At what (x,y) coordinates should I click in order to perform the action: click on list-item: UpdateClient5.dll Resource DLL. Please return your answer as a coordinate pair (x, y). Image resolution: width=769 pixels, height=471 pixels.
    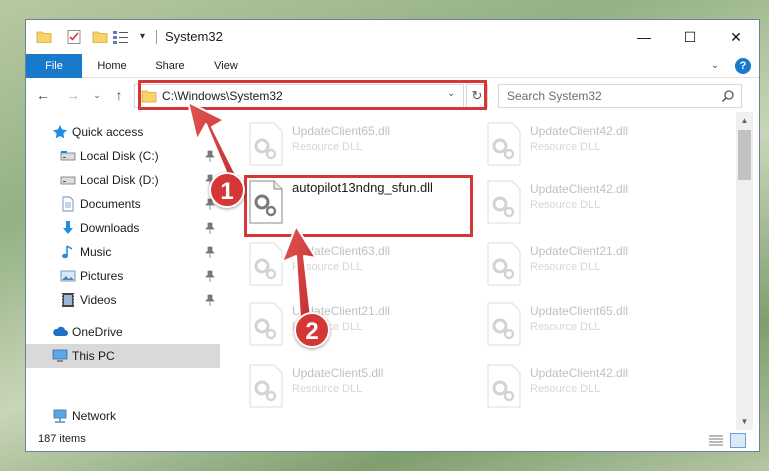
    Looking at the image, I should click on (359, 388).